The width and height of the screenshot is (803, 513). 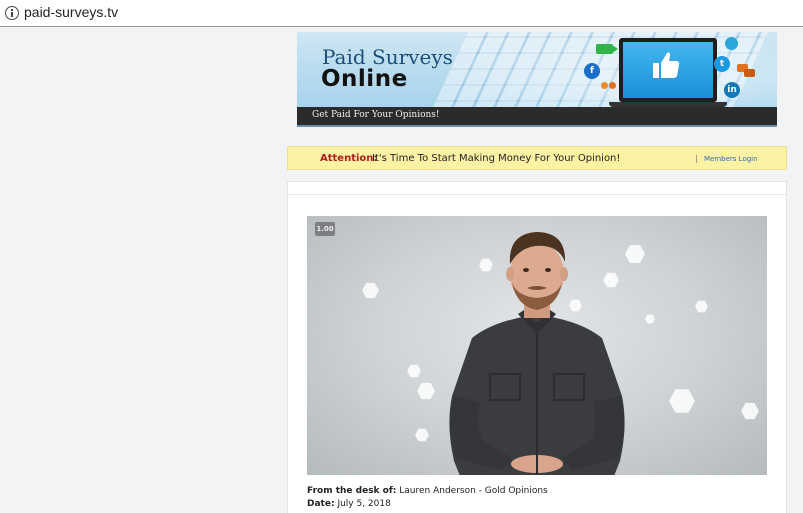 What do you see at coordinates (401, 13) in the screenshot?
I see `address-bar: paid-surveys.tv` at bounding box center [401, 13].